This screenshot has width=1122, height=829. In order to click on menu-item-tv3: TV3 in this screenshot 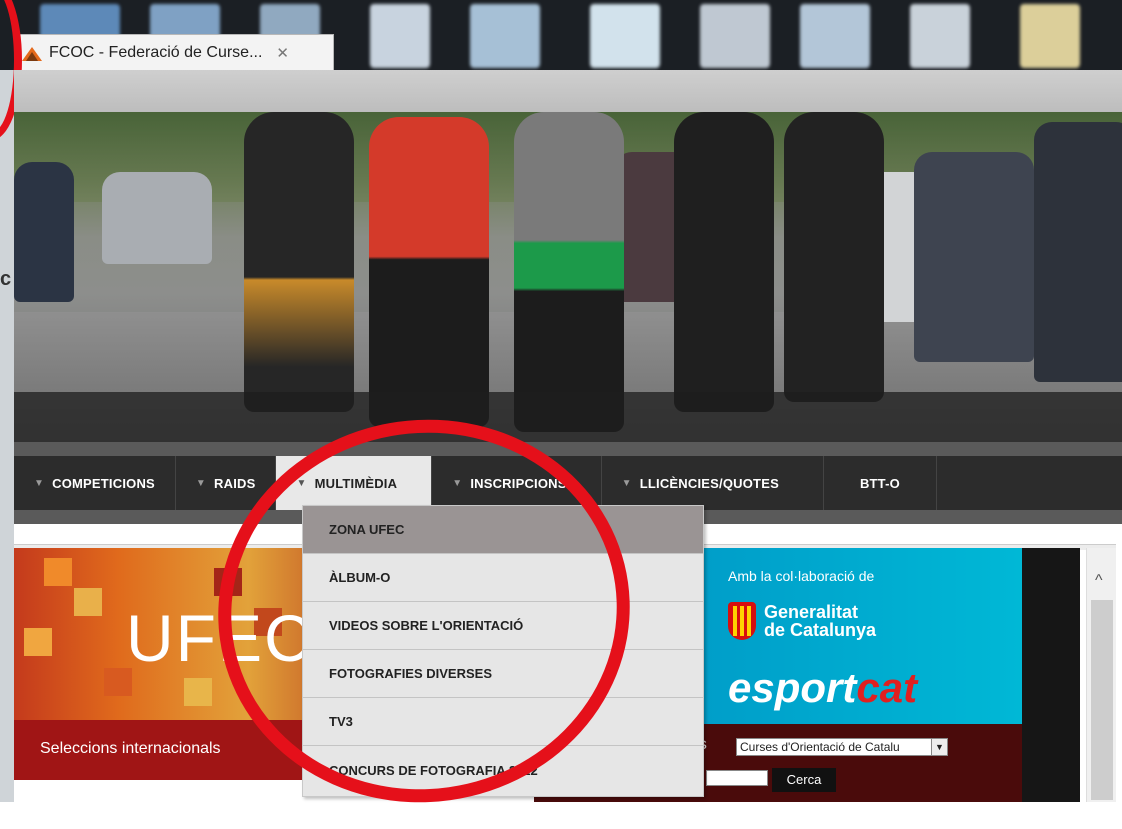, I will do `click(503, 722)`.